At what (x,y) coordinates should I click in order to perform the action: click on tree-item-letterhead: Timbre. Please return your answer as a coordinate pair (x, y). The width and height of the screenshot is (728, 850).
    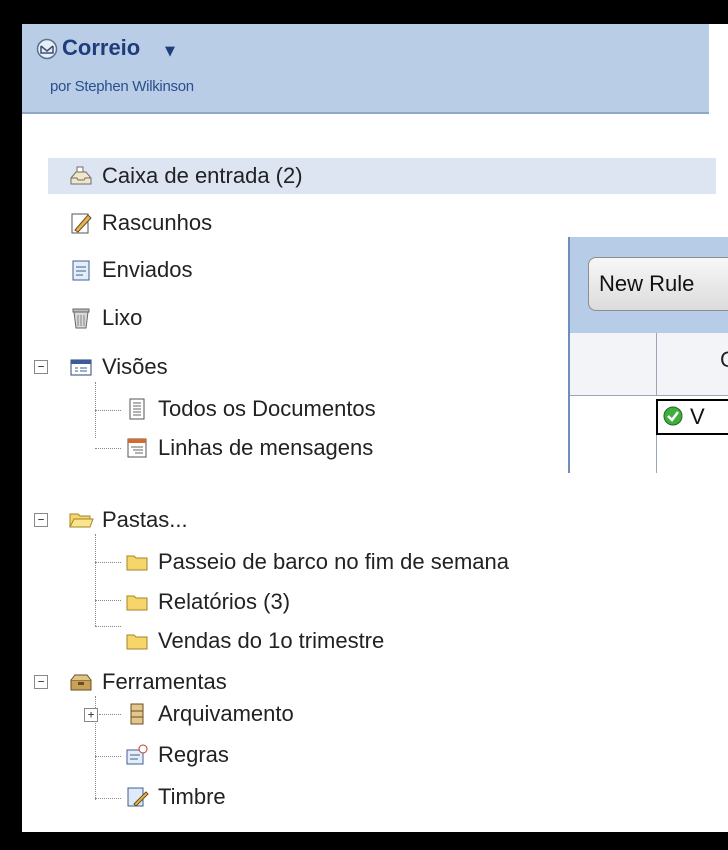
    Looking at the image, I should click on (175, 797).